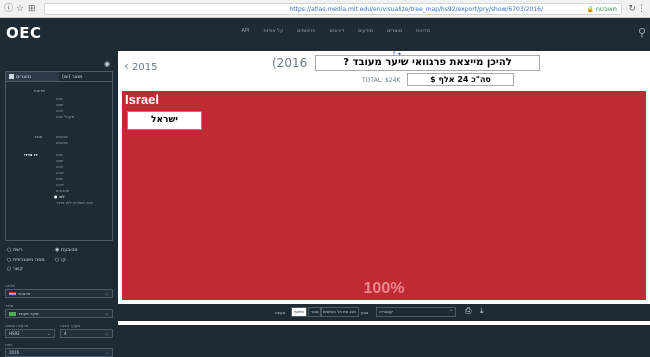  Describe the element at coordinates (85, 76) in the screenshot. I see `tab-product-space: מוצר (ים)` at that location.